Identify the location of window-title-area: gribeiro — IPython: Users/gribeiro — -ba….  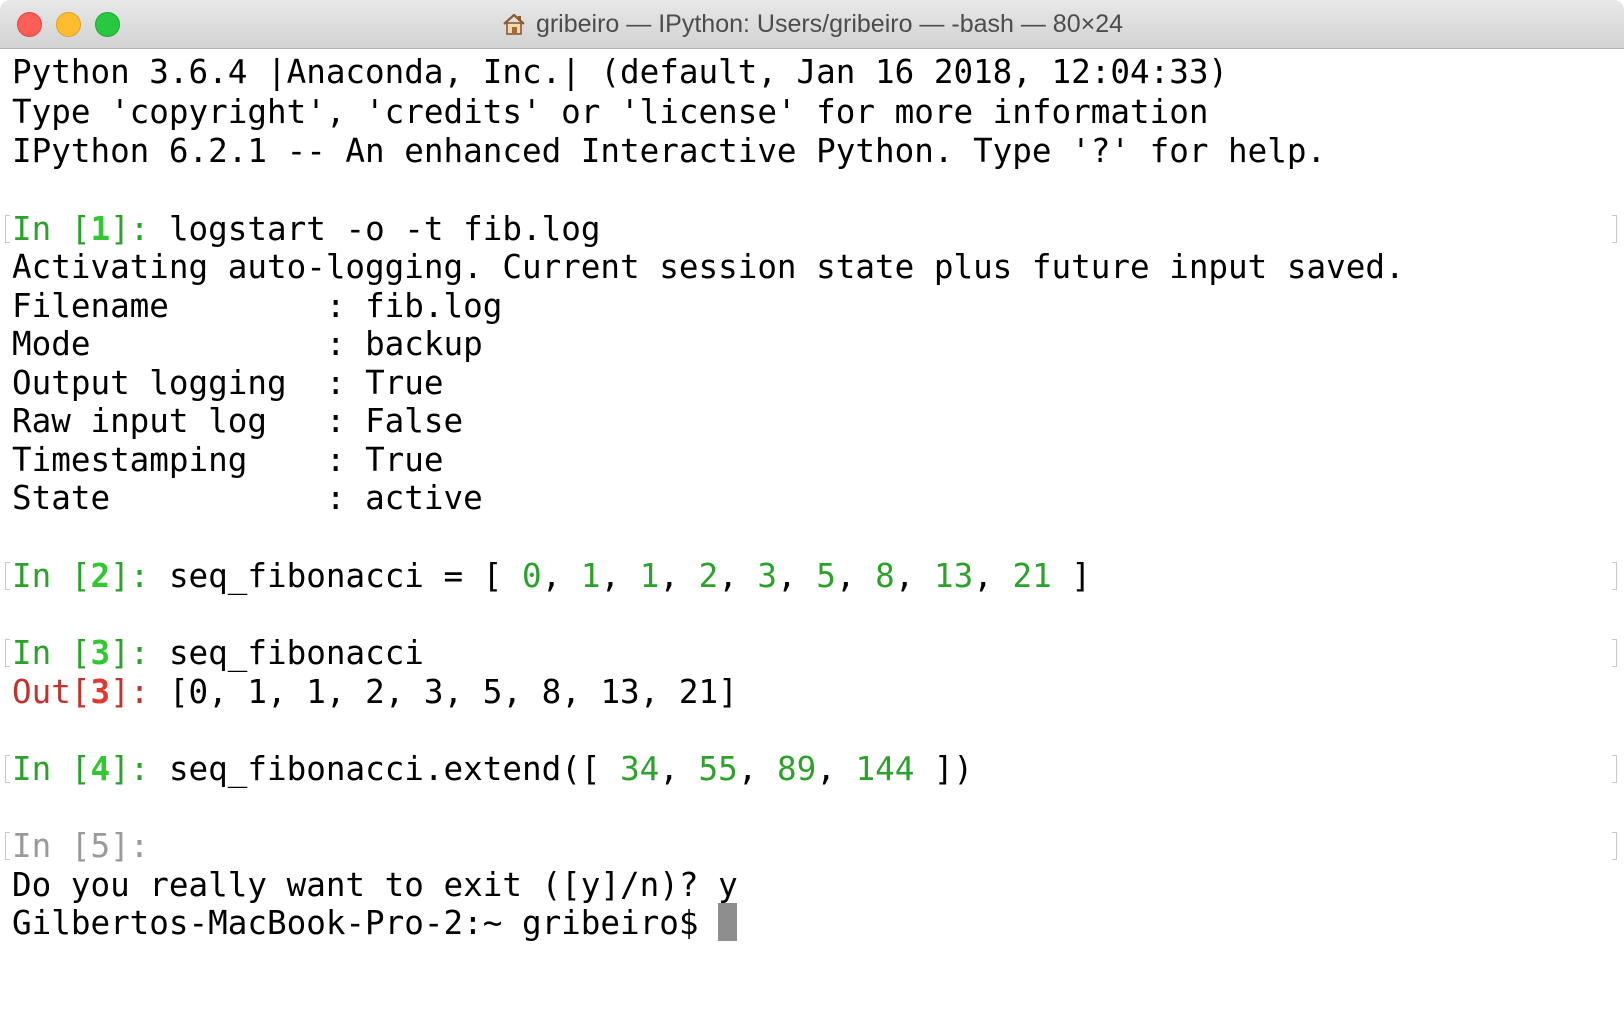
(812, 24).